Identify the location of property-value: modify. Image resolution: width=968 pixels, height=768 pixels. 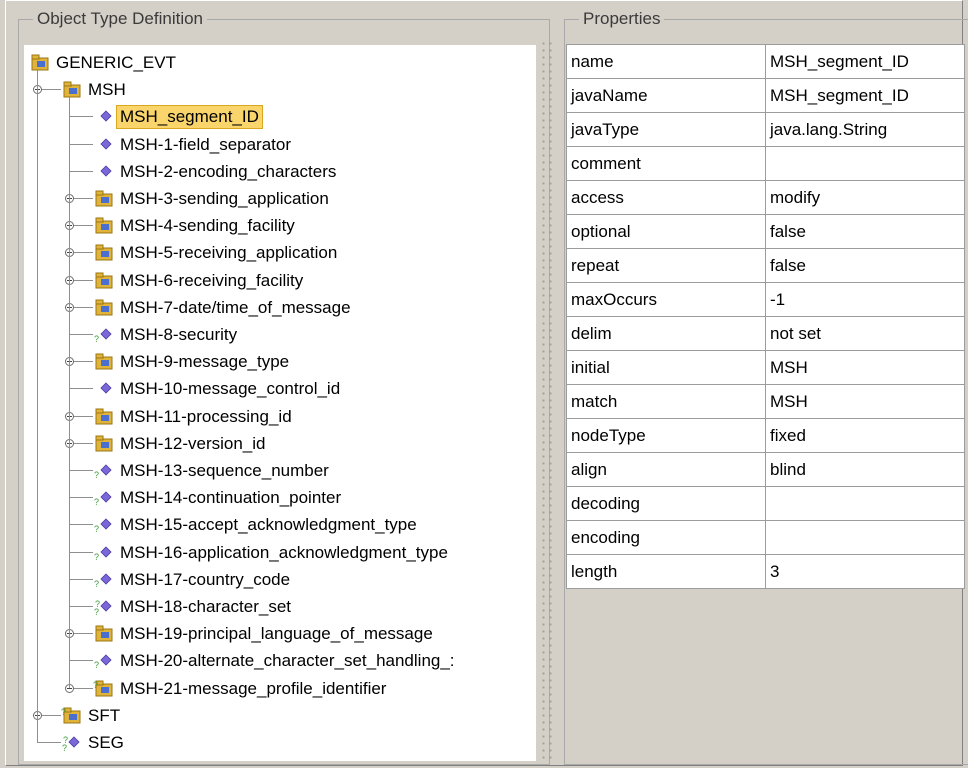
(865, 197).